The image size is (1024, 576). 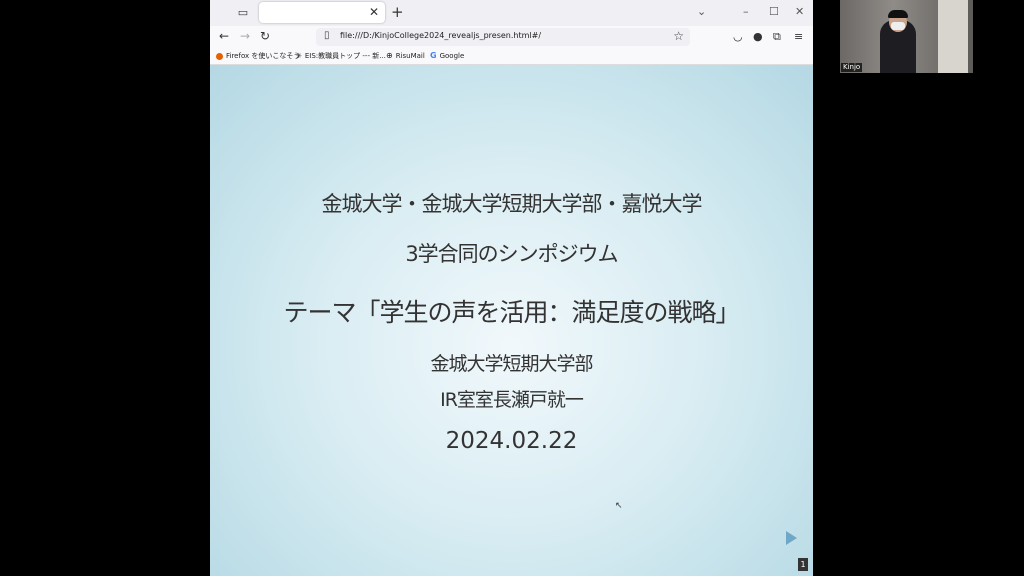 What do you see at coordinates (299, 56) in the screenshot?
I see `bookmark-icon: ✳` at bounding box center [299, 56].